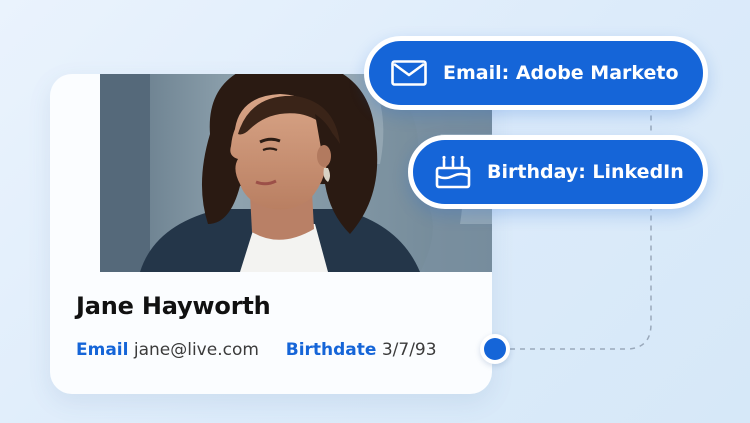 The height and width of the screenshot is (423, 750). I want to click on email-value: jane@live.com, so click(196, 350).